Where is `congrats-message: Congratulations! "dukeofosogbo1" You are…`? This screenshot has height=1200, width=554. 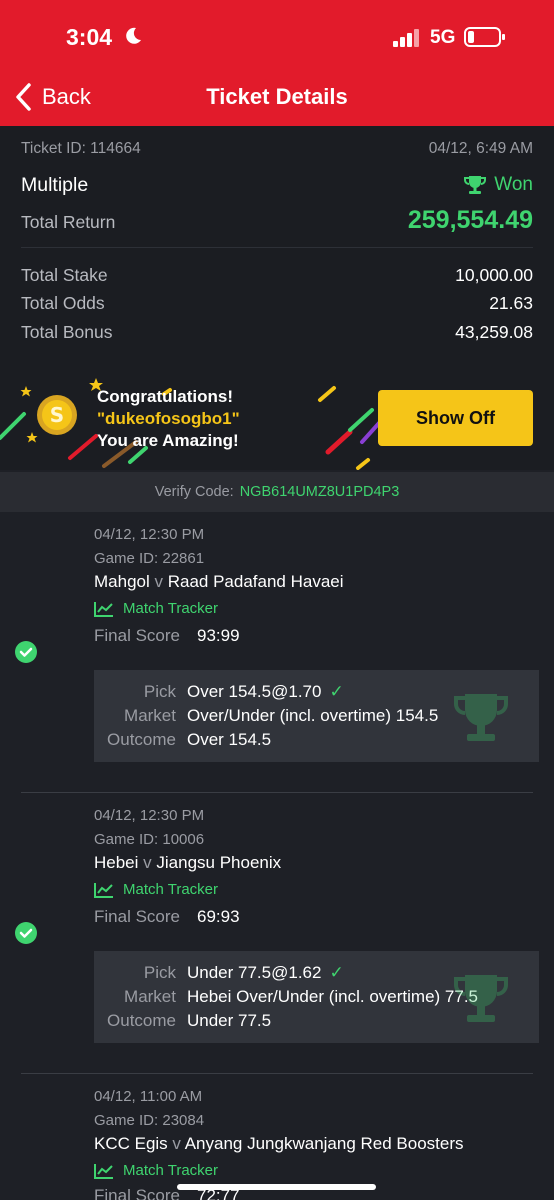
congrats-message: Congratulations! "dukeofosogbo1" You are… is located at coordinates (168, 419).